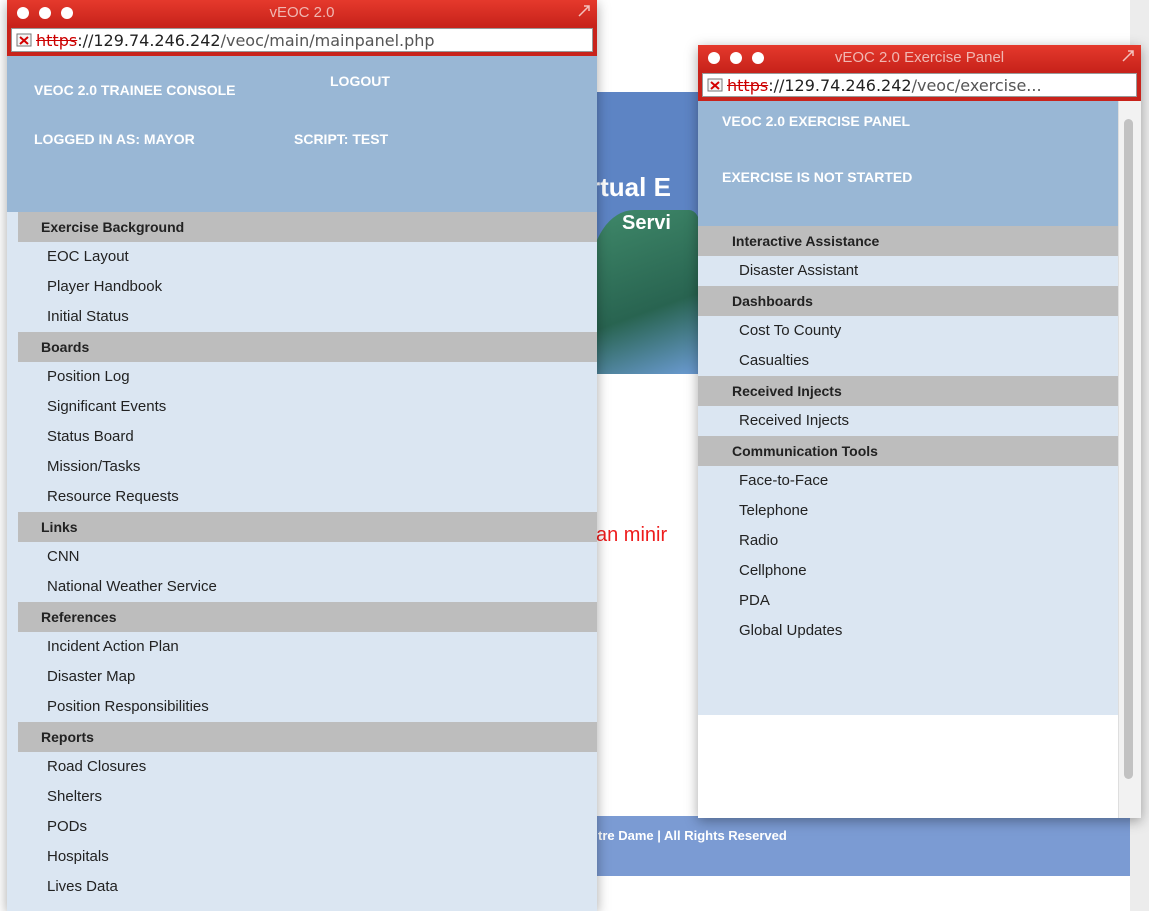  I want to click on section-heading-references: References, so click(307, 617).